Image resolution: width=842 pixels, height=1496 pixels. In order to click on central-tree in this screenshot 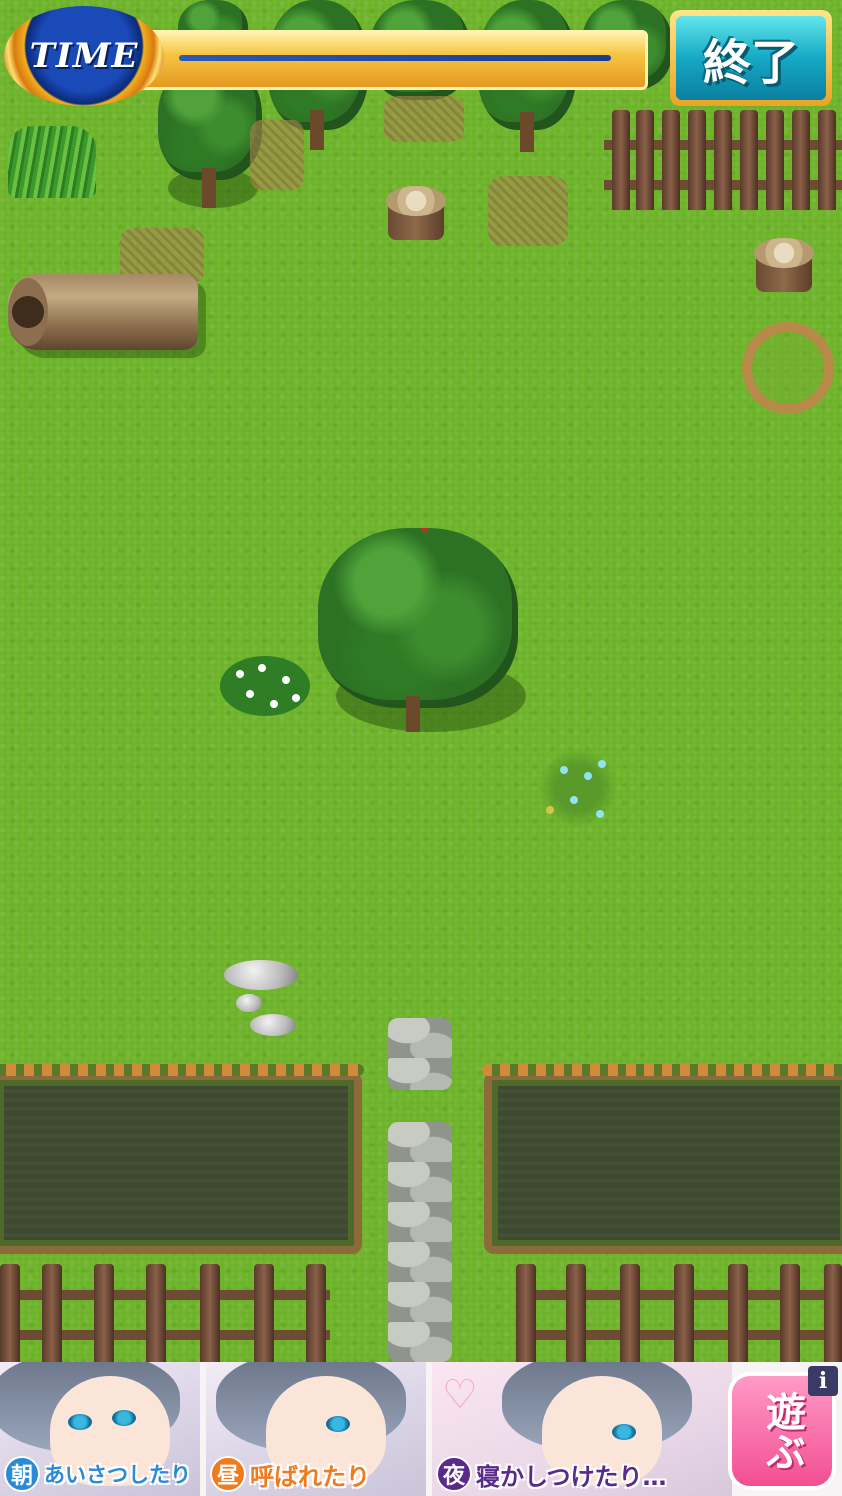, I will do `click(418, 618)`.